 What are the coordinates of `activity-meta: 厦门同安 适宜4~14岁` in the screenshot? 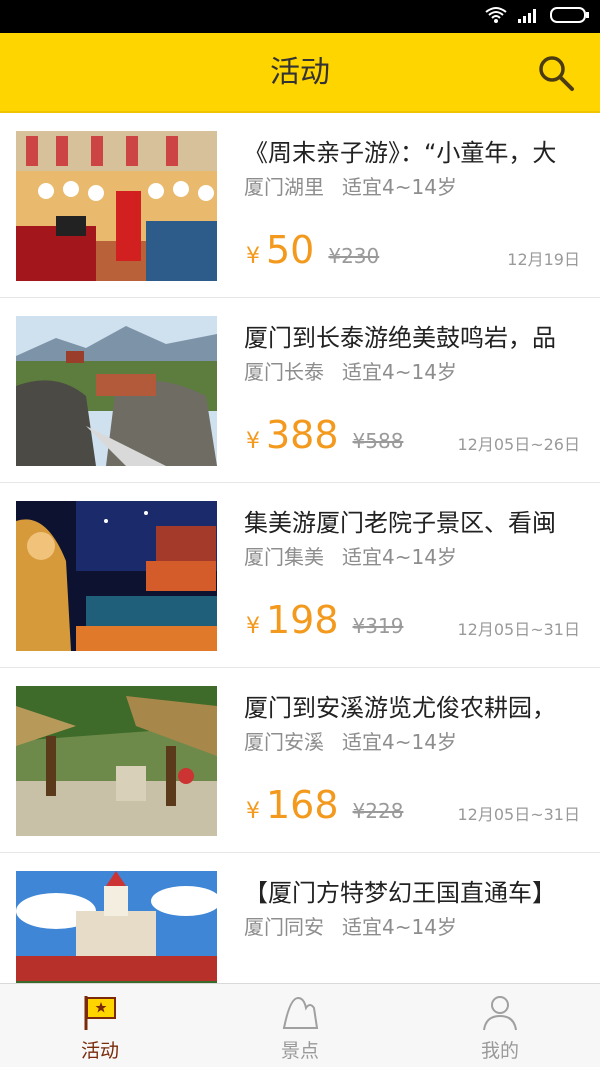 It's located at (350, 925).